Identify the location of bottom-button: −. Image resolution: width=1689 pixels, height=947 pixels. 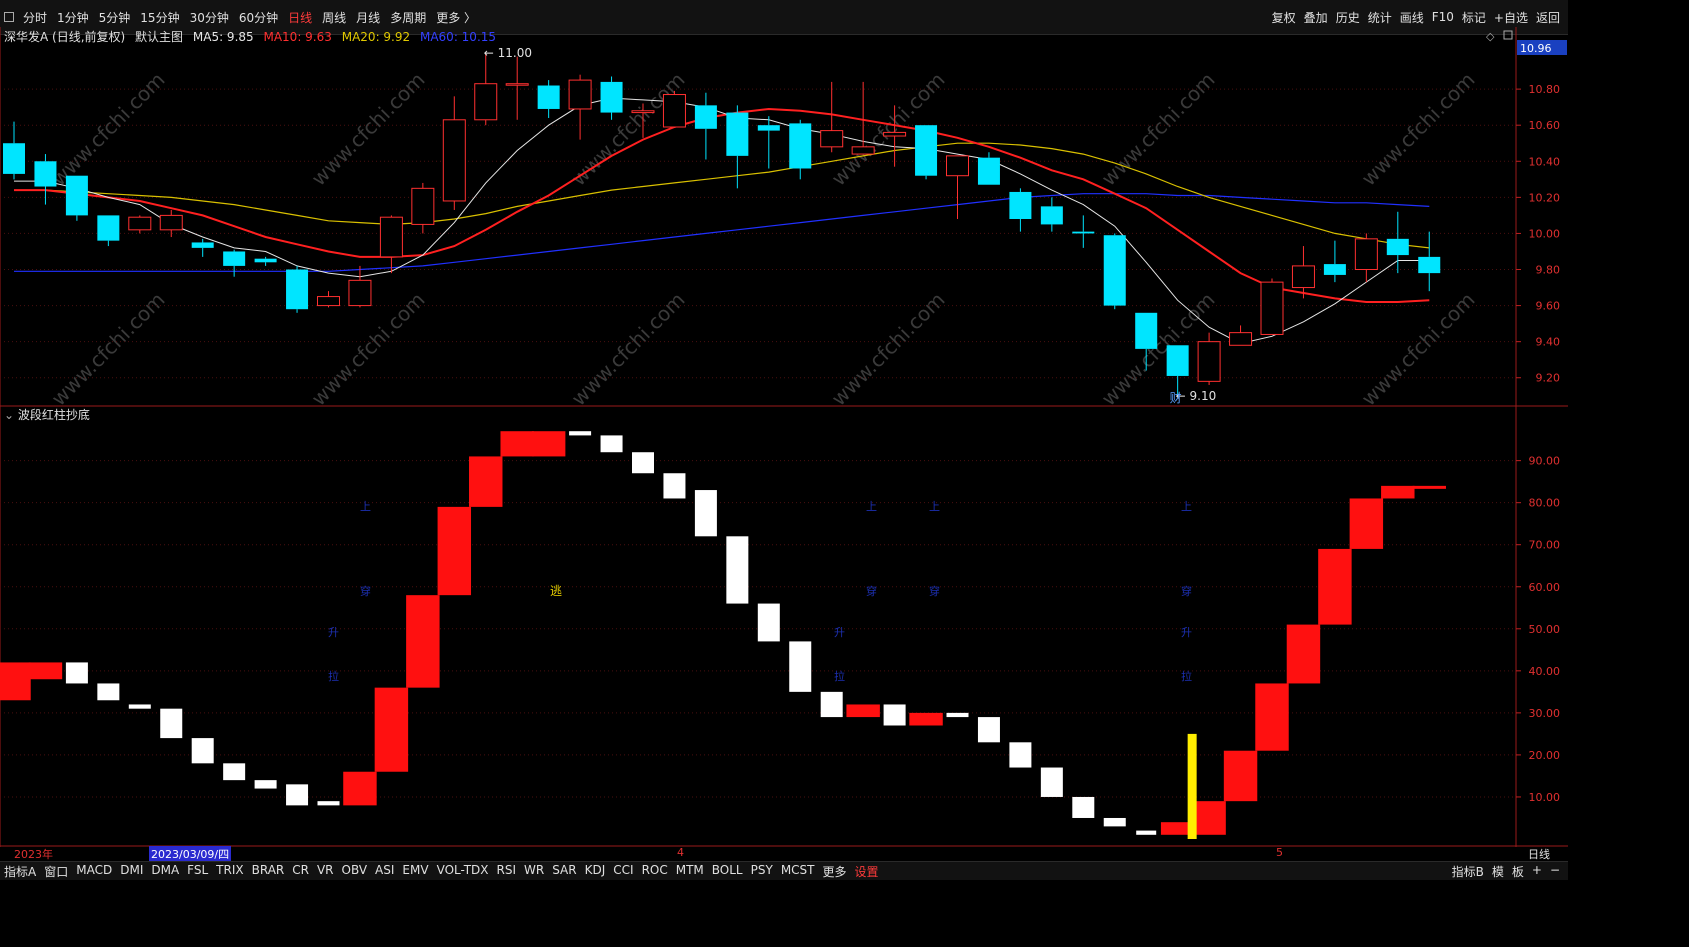
(1555, 871).